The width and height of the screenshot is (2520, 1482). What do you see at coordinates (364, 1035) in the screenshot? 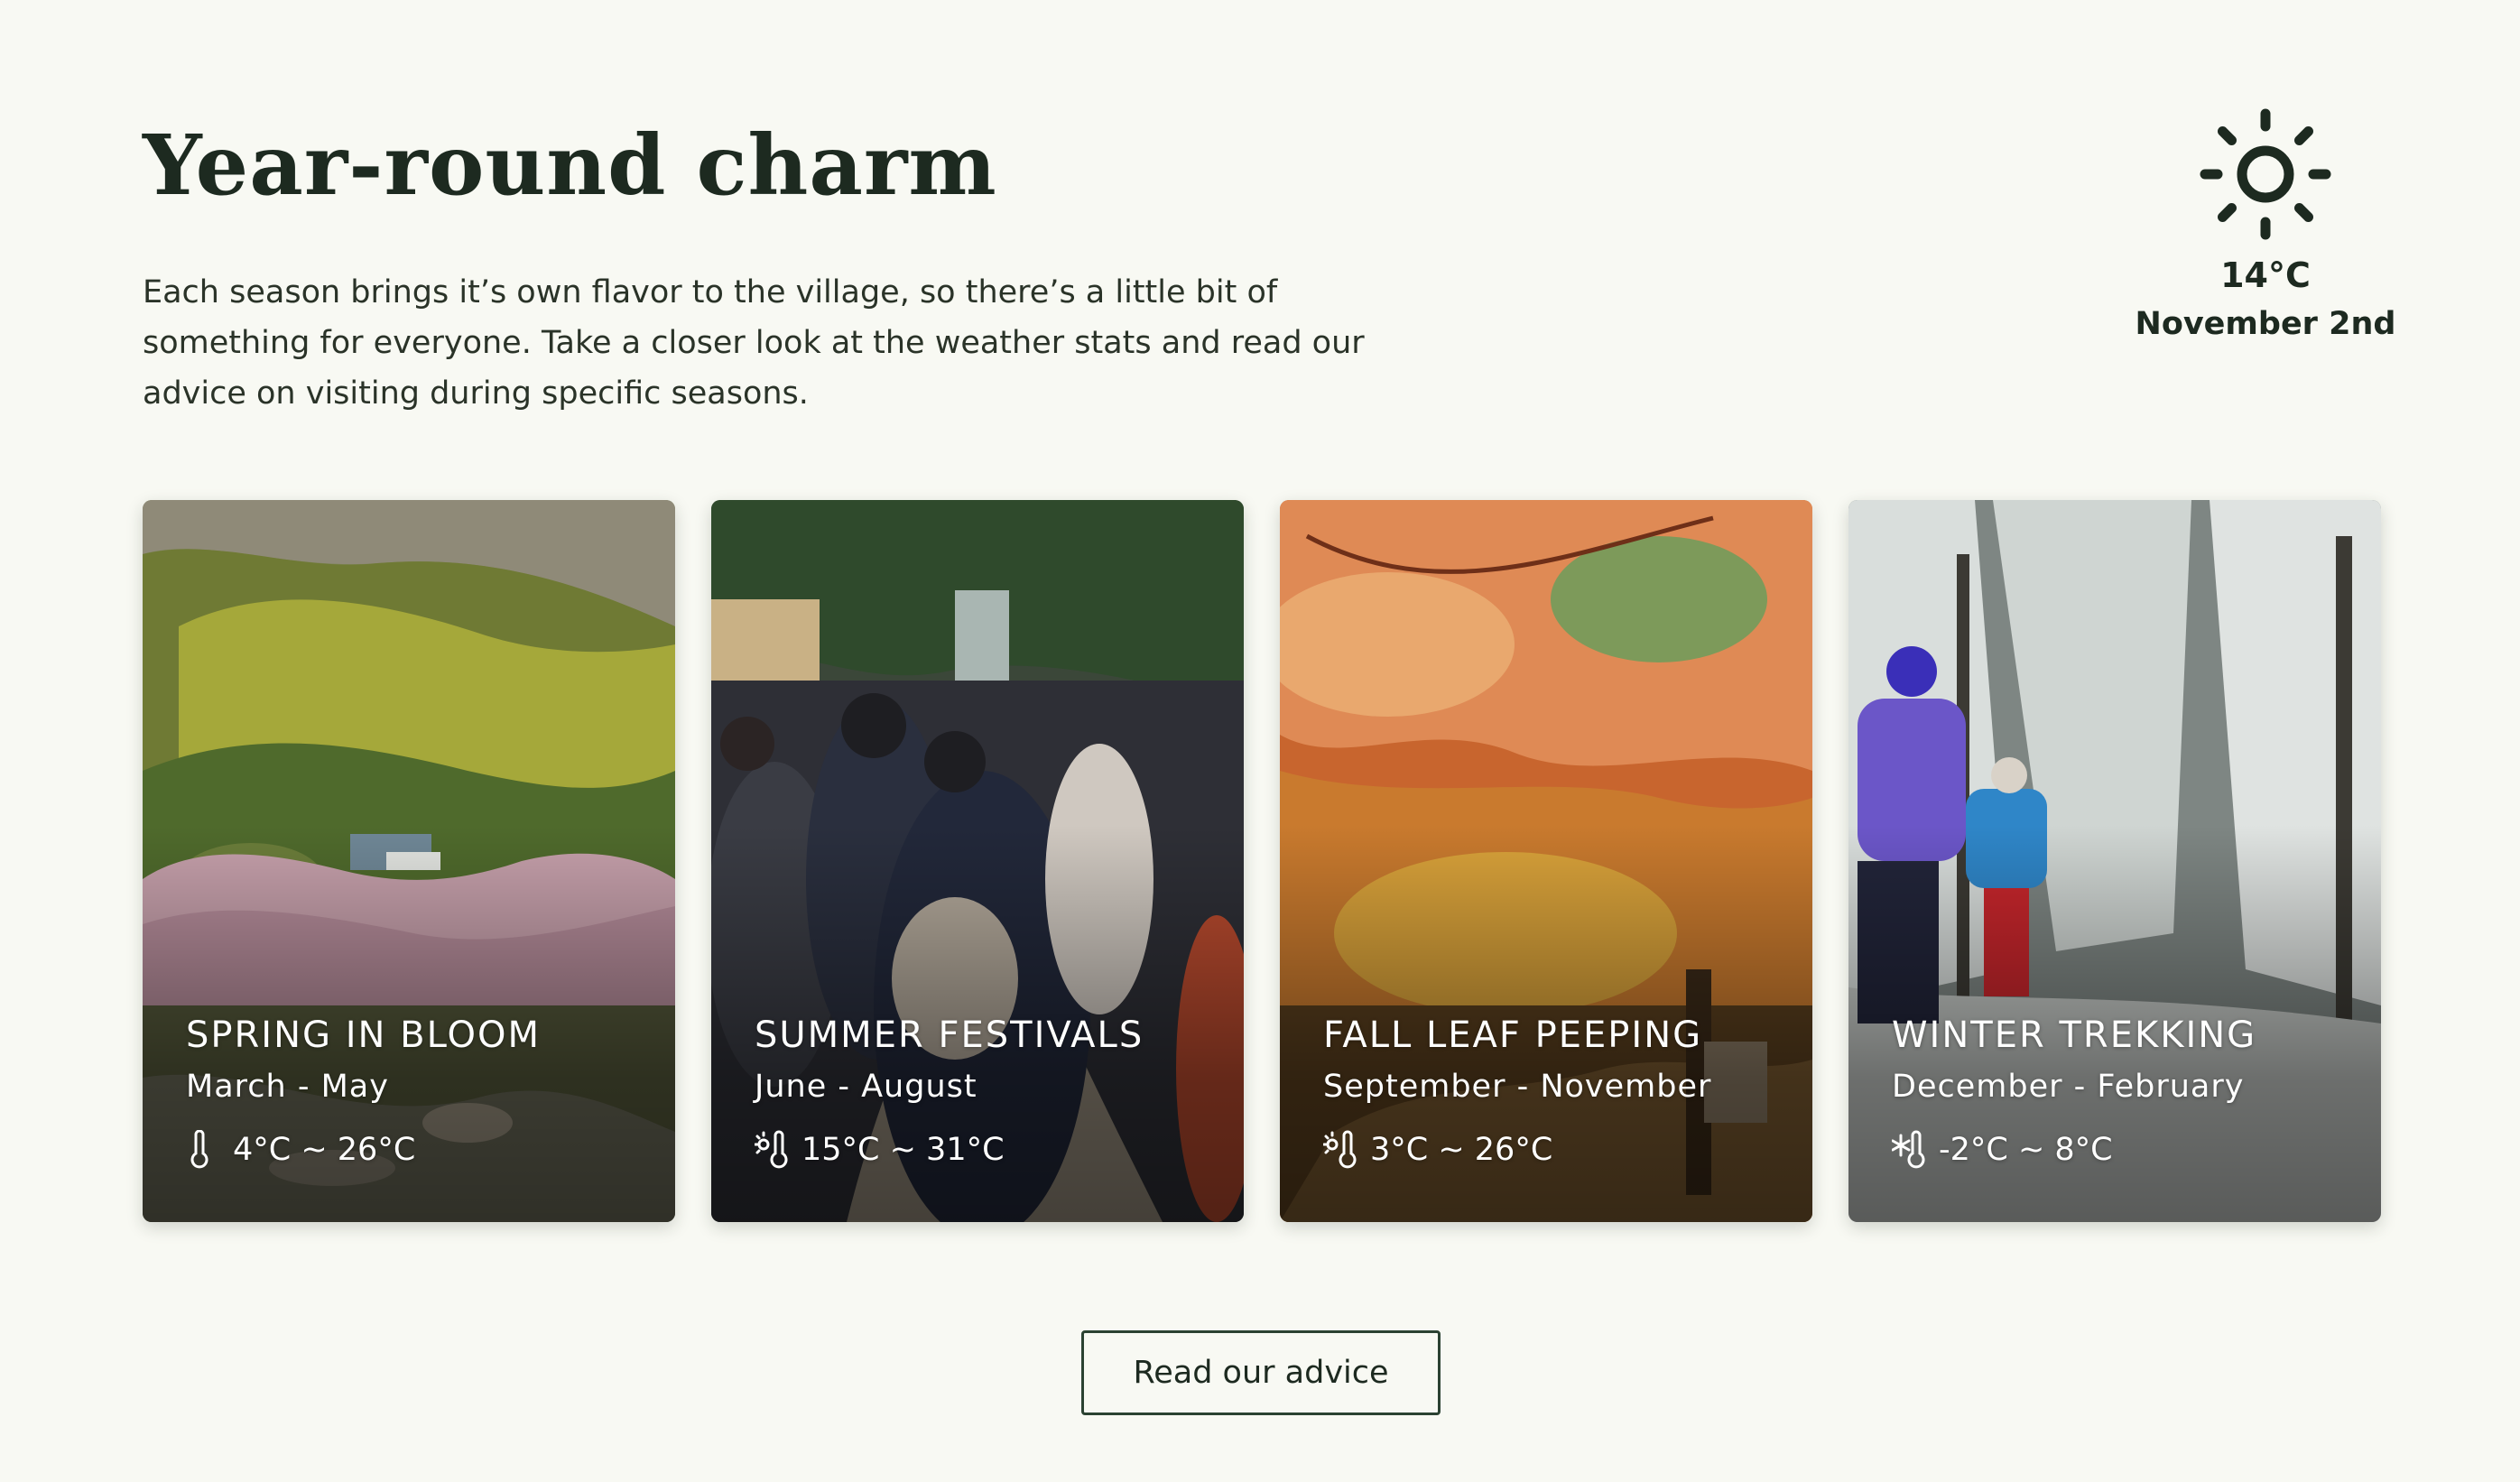
I see `card-title: SPRING IN BLOOM` at bounding box center [364, 1035].